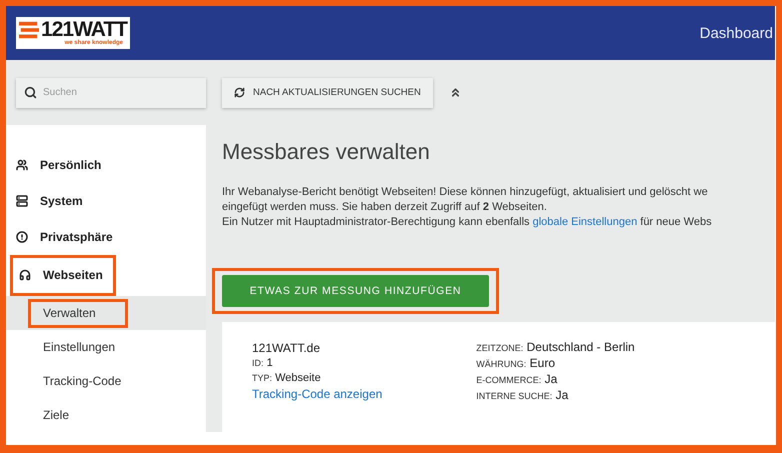 The height and width of the screenshot is (453, 782). What do you see at coordinates (326, 152) in the screenshot?
I see `page-title: Messbares verwalten` at bounding box center [326, 152].